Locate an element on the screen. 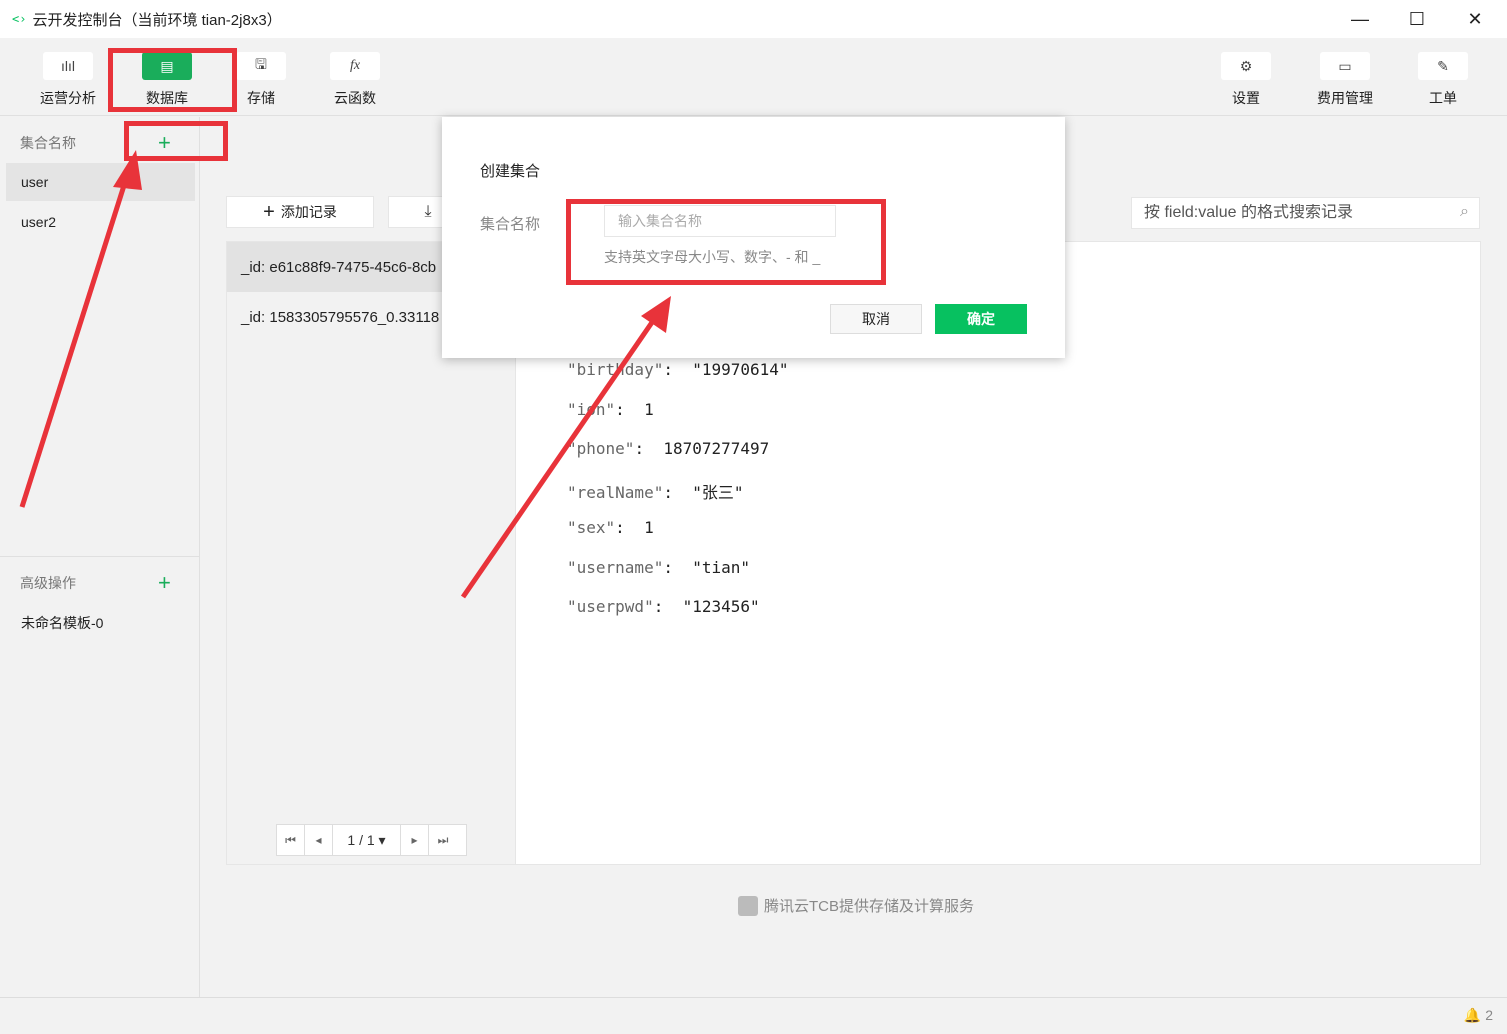  pagination: ⏮ ◂ 1 / 1 ▾ ▸ ⏭ is located at coordinates (371, 840).